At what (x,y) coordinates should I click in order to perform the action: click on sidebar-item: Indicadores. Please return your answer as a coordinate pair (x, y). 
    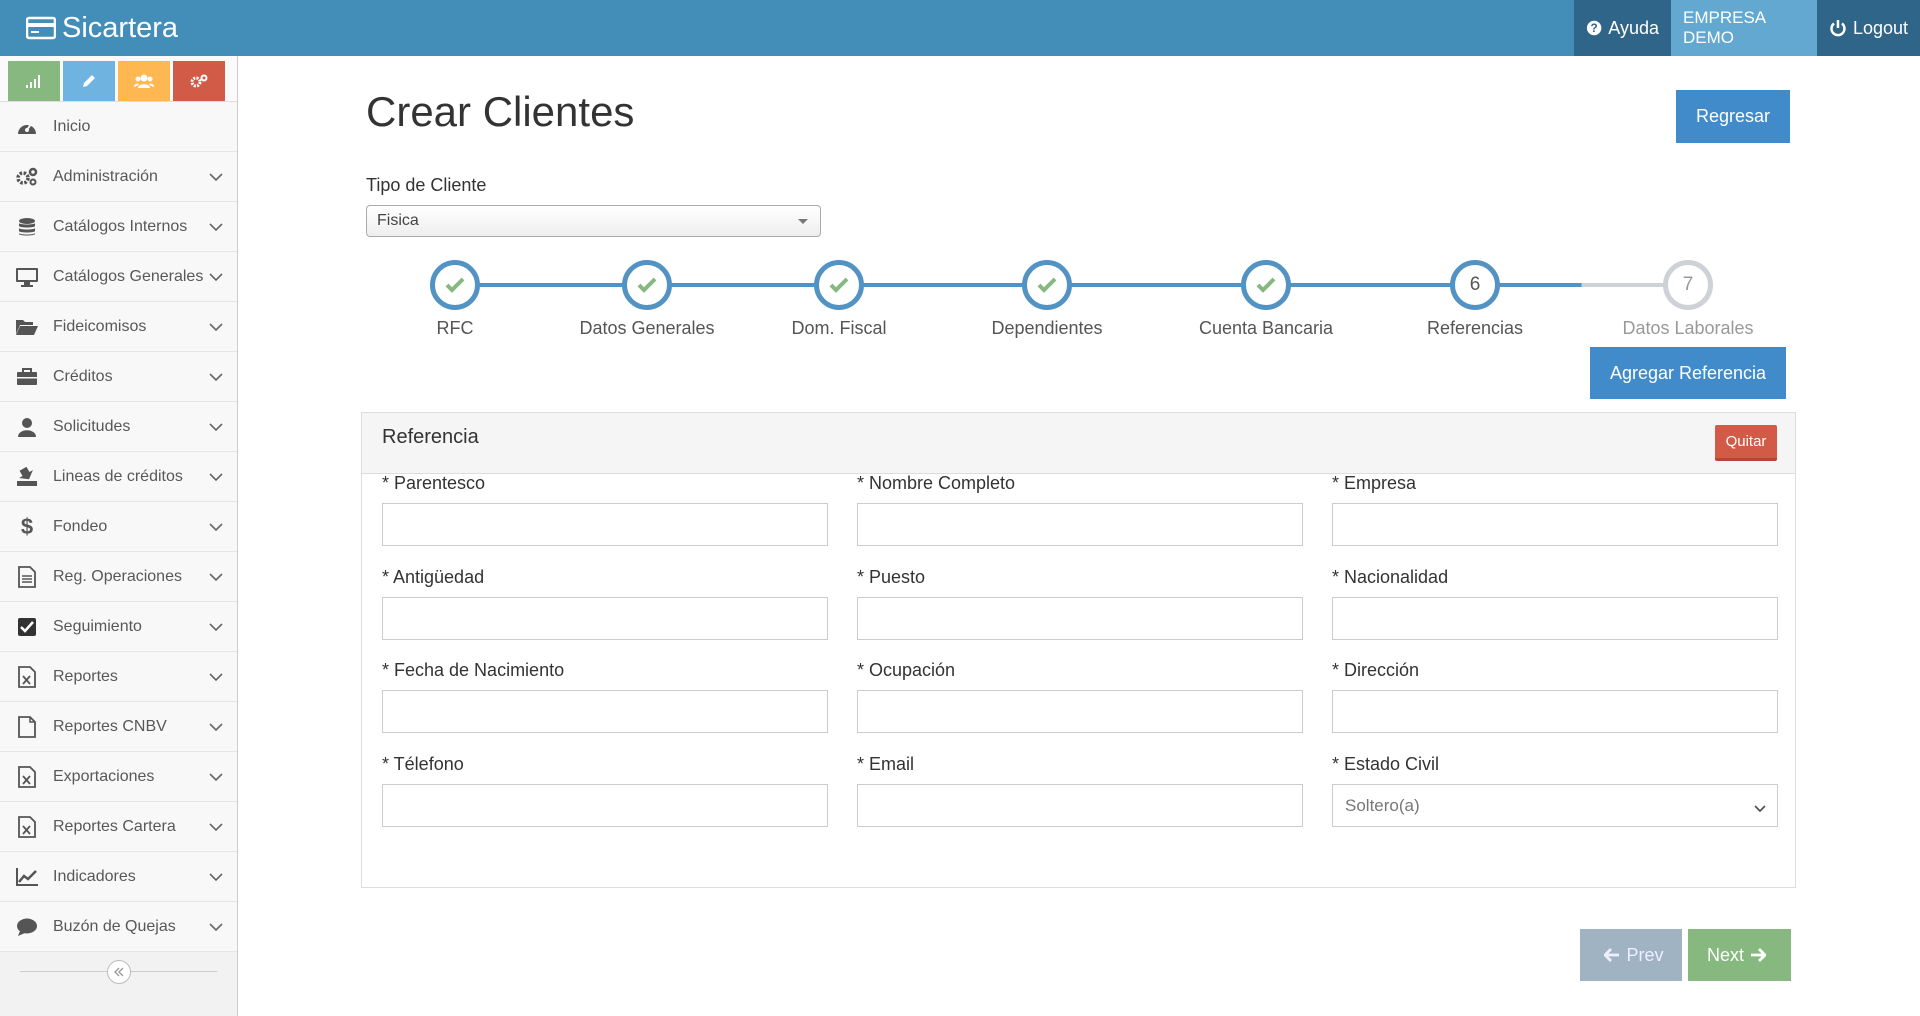
    Looking at the image, I should click on (118, 877).